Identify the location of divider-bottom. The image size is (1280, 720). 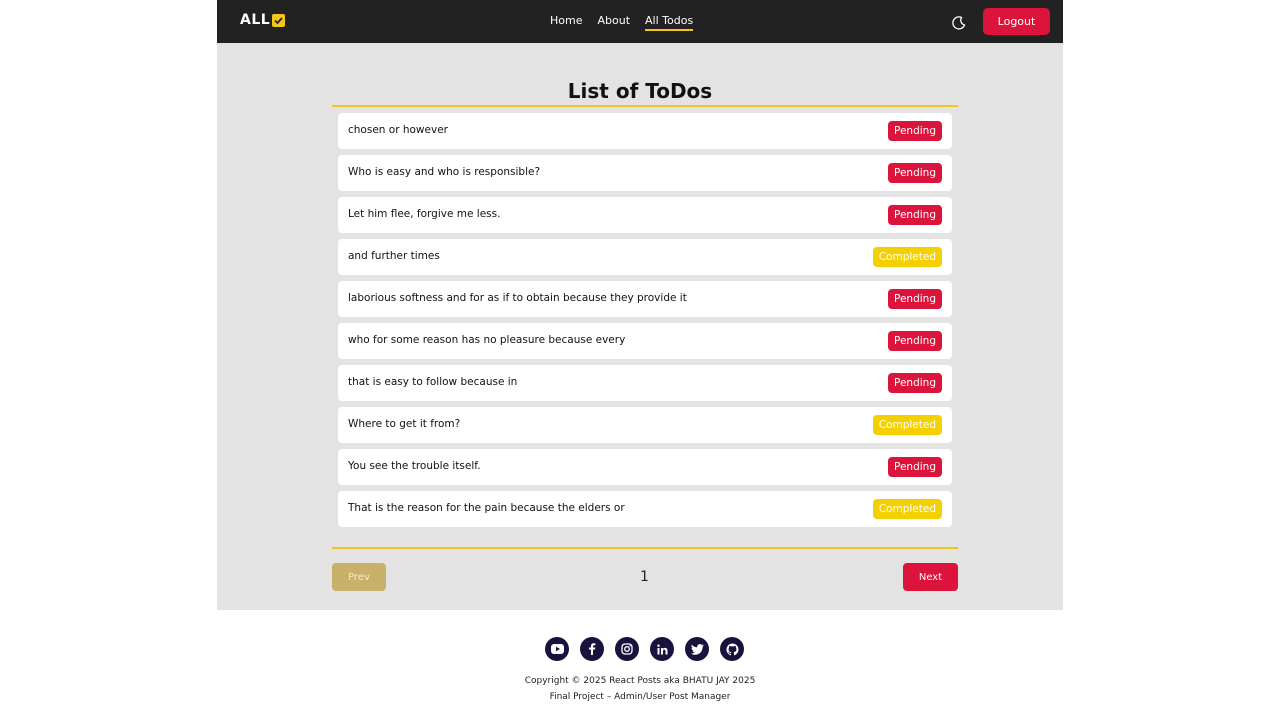
(645, 548).